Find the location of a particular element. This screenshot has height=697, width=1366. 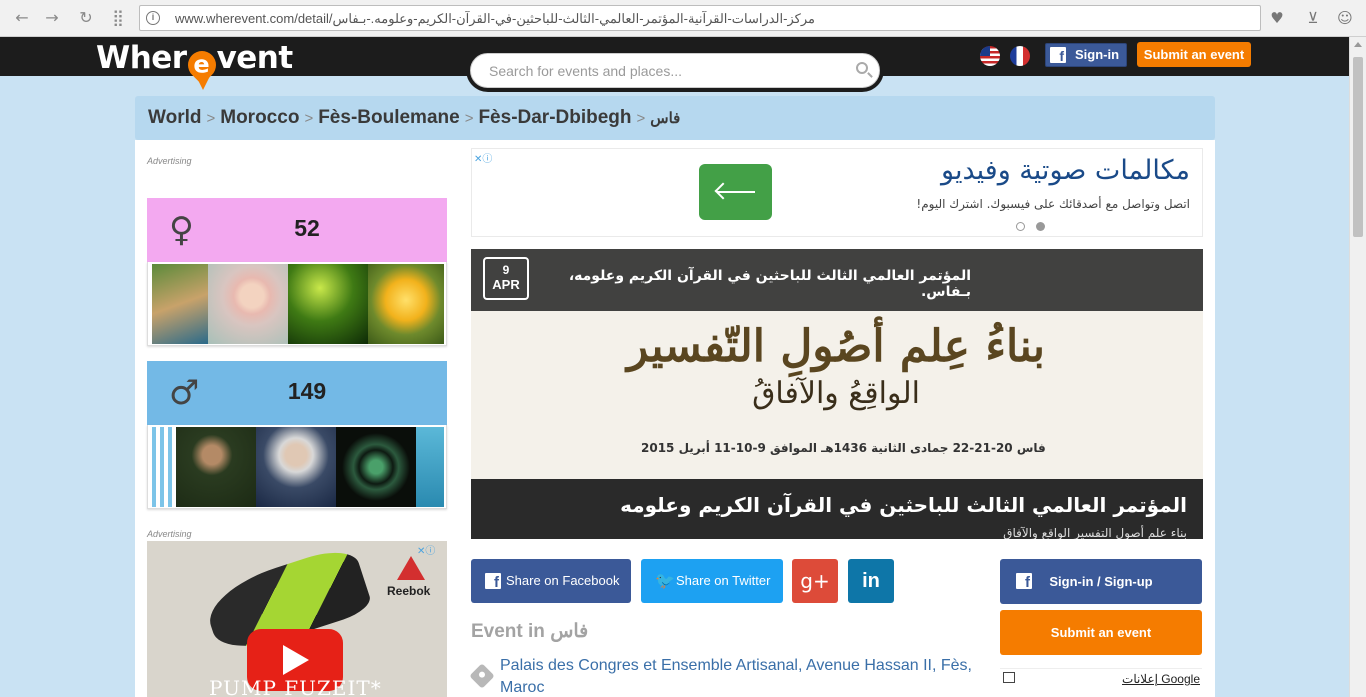

male-count: 149 is located at coordinates (307, 391).